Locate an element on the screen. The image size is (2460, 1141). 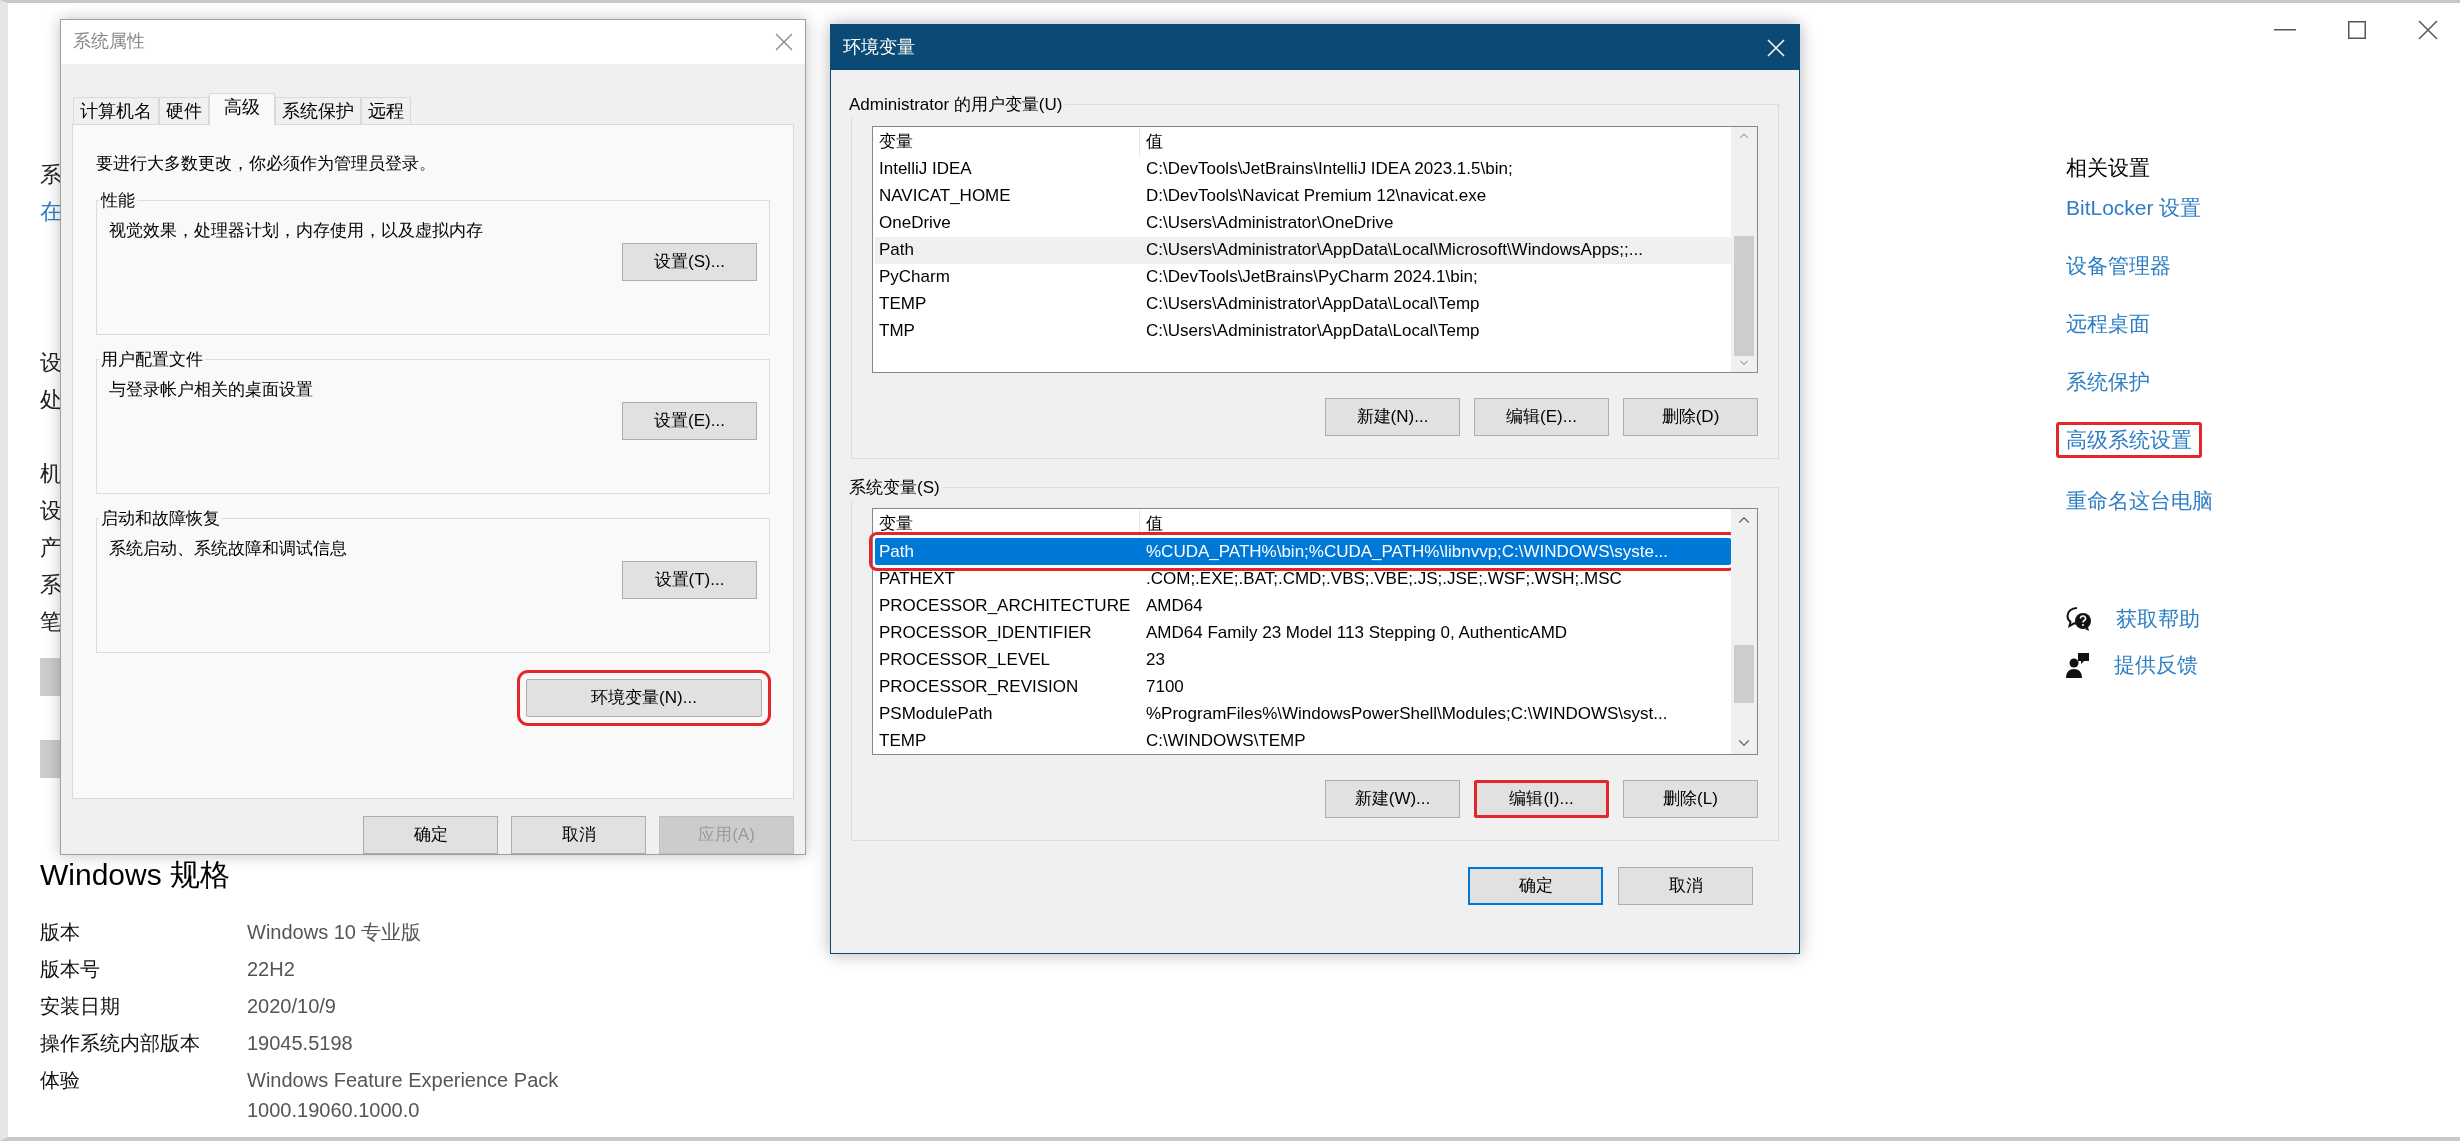
group-title: 用户配置文件 is located at coordinates (152, 360).